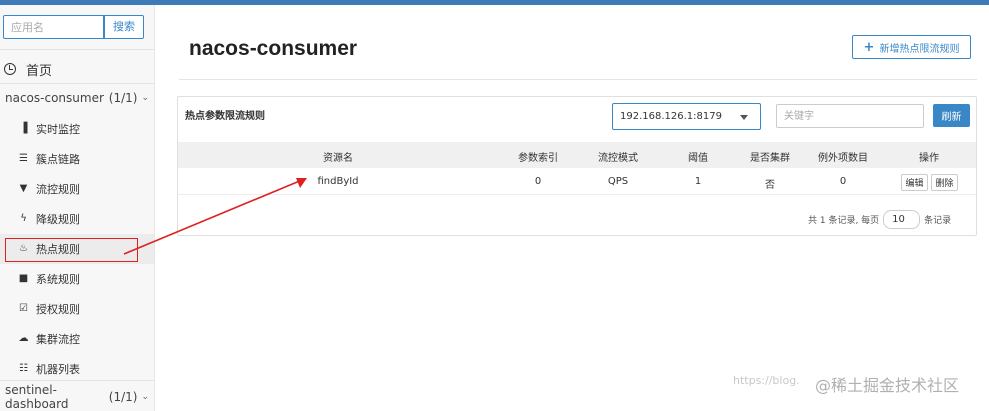 This screenshot has height=411, width=989. I want to click on sidebar-item-system-rules: ■ 系统规则, so click(77, 279).